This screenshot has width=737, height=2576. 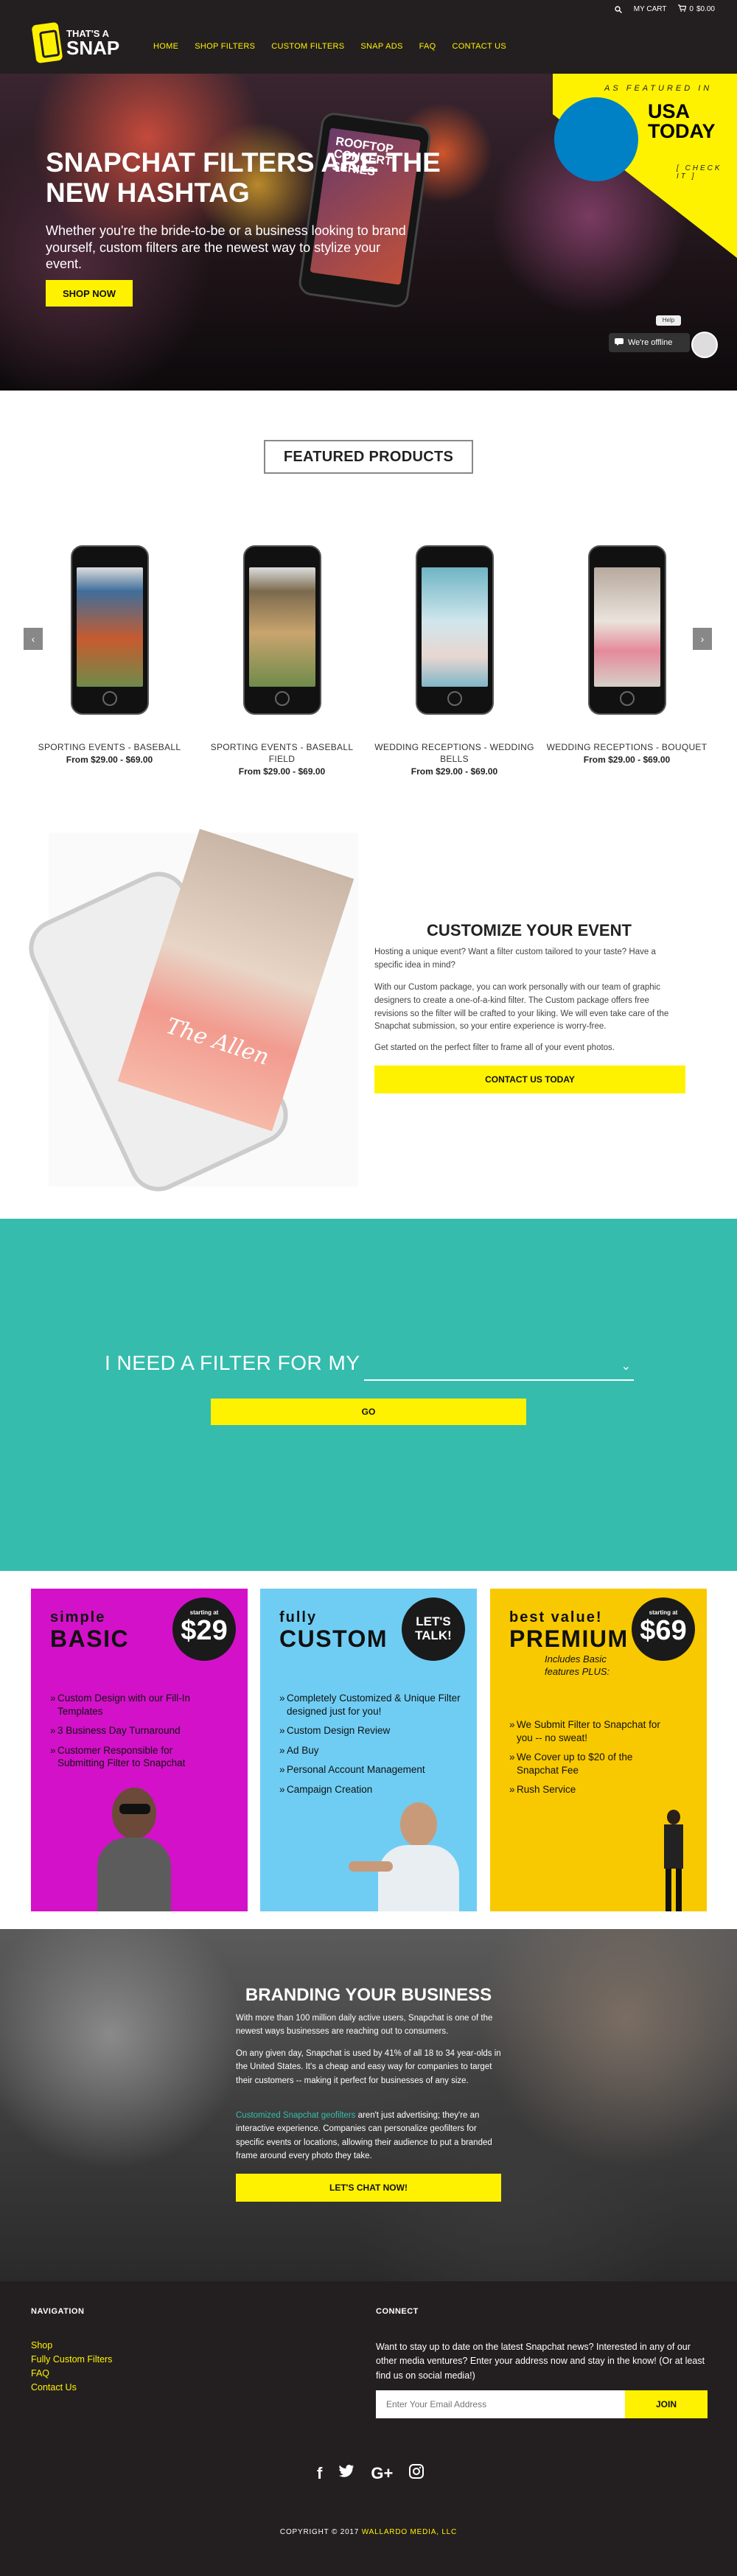 What do you see at coordinates (382, 2473) in the screenshot?
I see `google-plus-icon: G+` at bounding box center [382, 2473].